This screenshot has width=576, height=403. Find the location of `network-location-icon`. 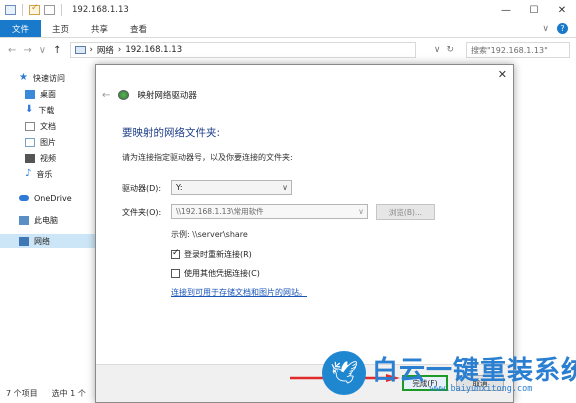

network-location-icon is located at coordinates (80, 50).